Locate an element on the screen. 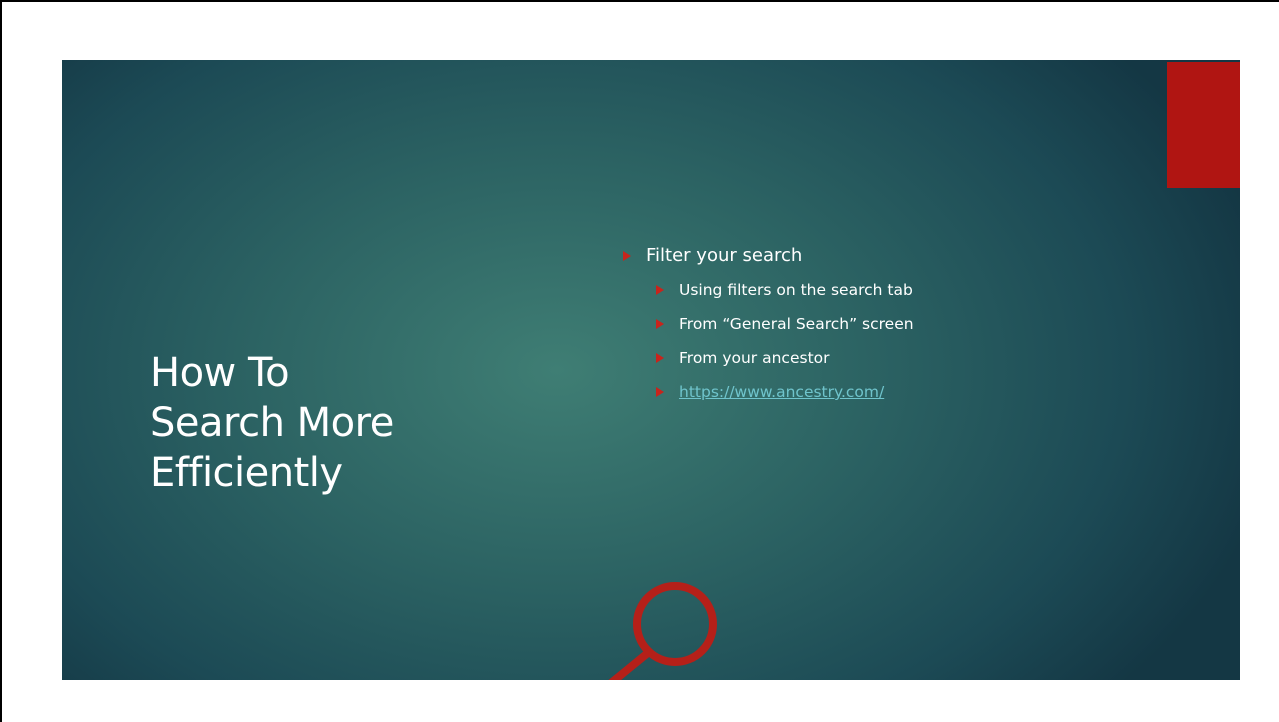  sub-bullet-item-link: https://www.ancestry.com/ is located at coordinates (883, 392).